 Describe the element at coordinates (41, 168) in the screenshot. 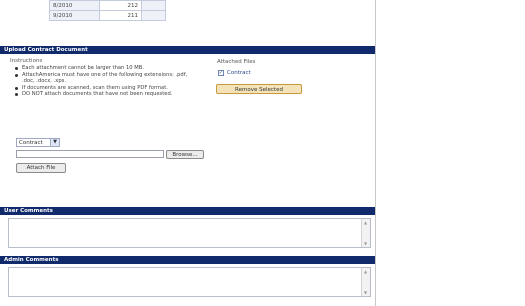

I see `attach-file-button: Attach File` at that location.